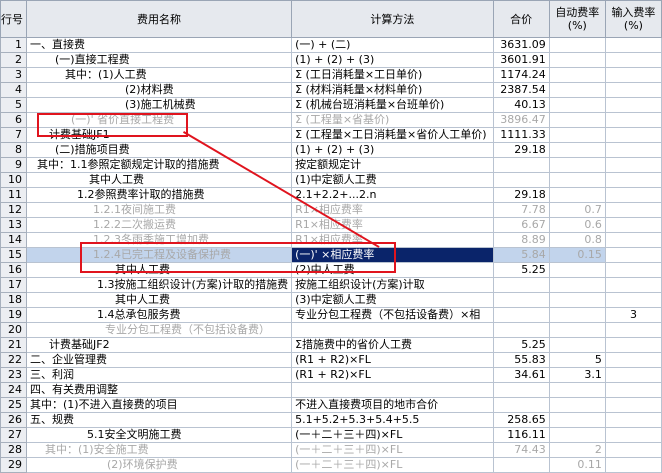 The width and height of the screenshot is (662, 473). Describe the element at coordinates (159, 195) in the screenshot. I see `fee-name-cell: 1.2参照费率计取的措施费` at that location.